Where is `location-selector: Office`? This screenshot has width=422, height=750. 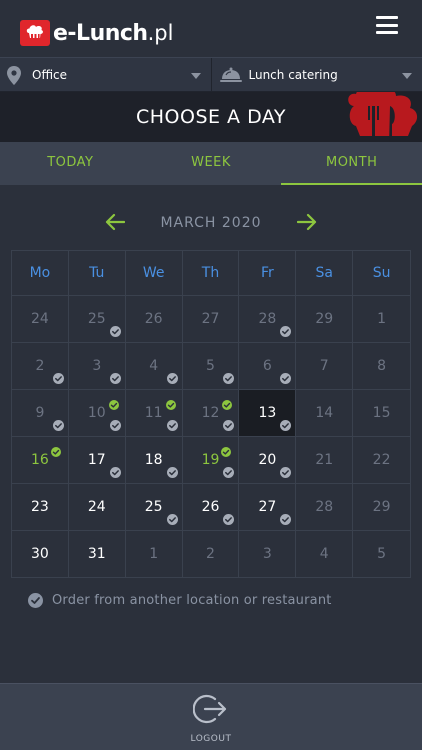 location-selector: Office is located at coordinates (105, 74).